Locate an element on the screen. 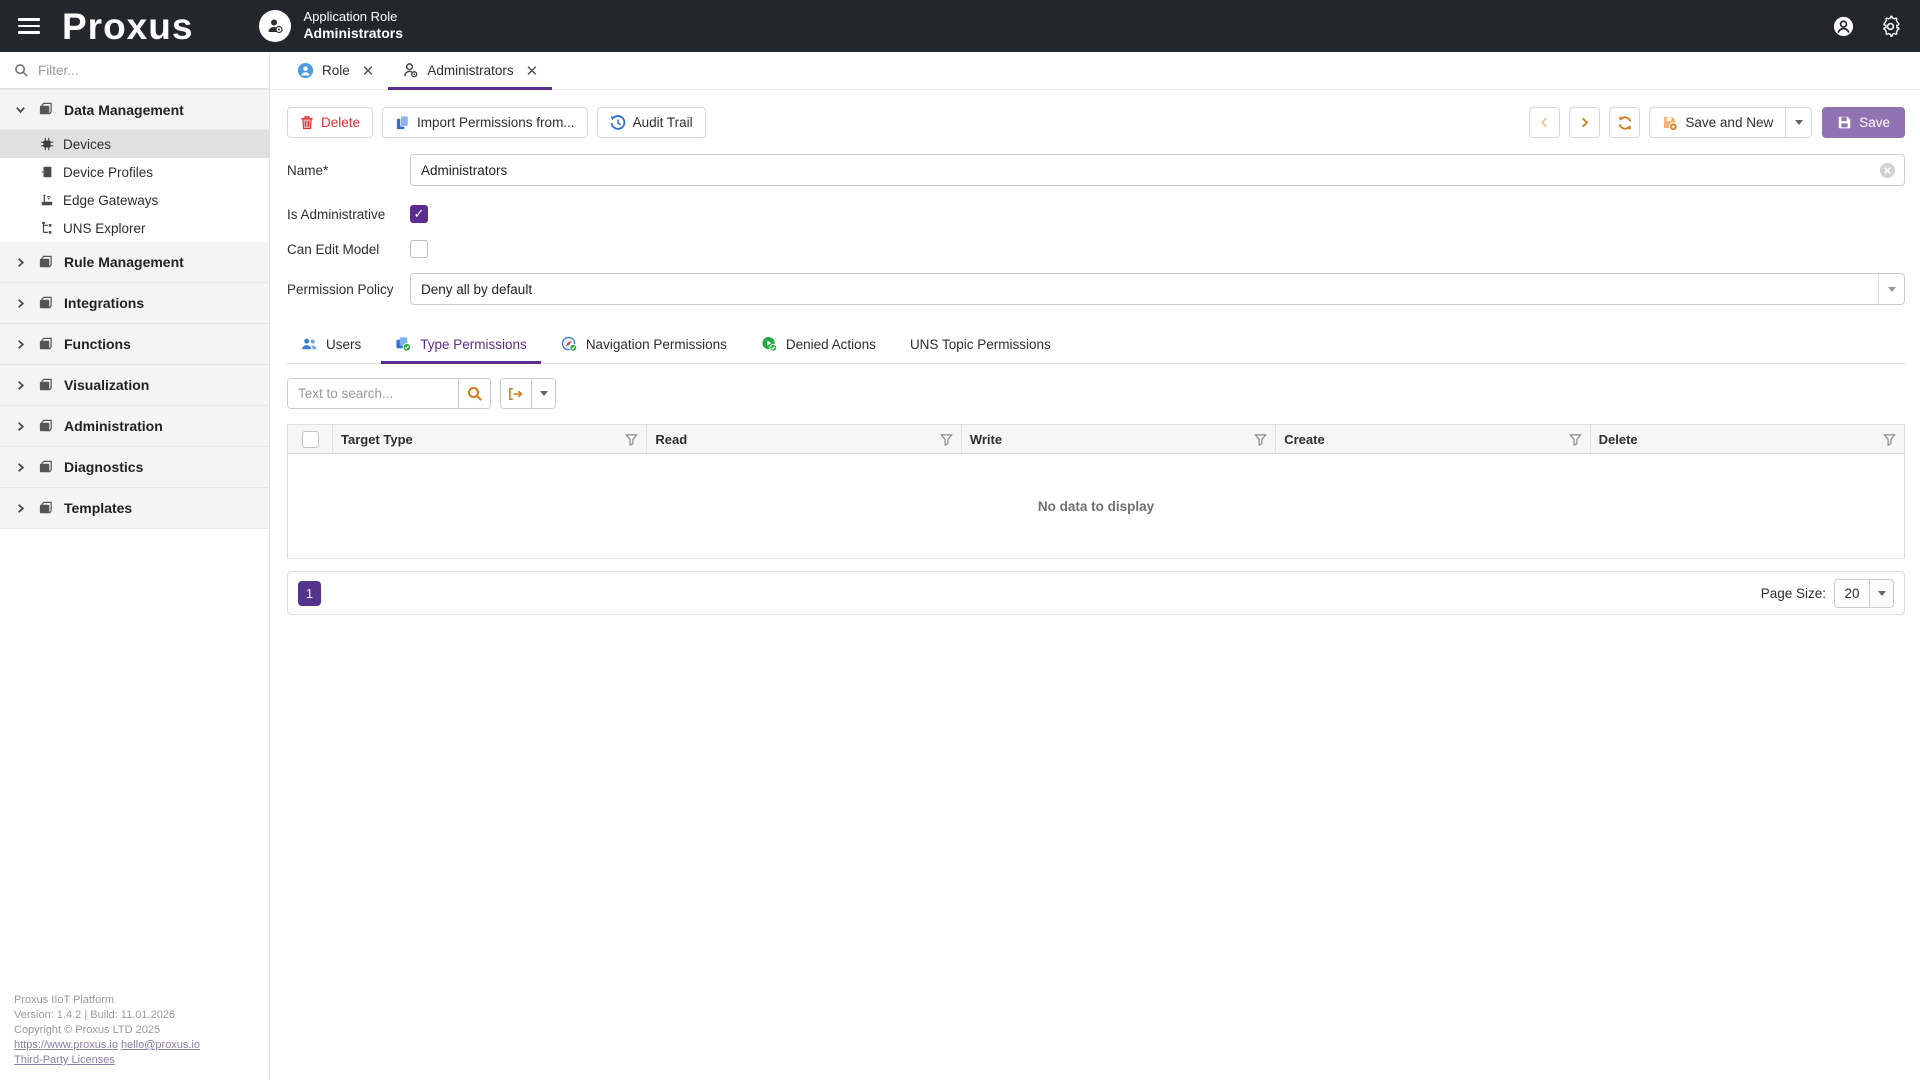 The height and width of the screenshot is (1080, 1920). sidebar-item-integrations: Integrations is located at coordinates (134, 303).